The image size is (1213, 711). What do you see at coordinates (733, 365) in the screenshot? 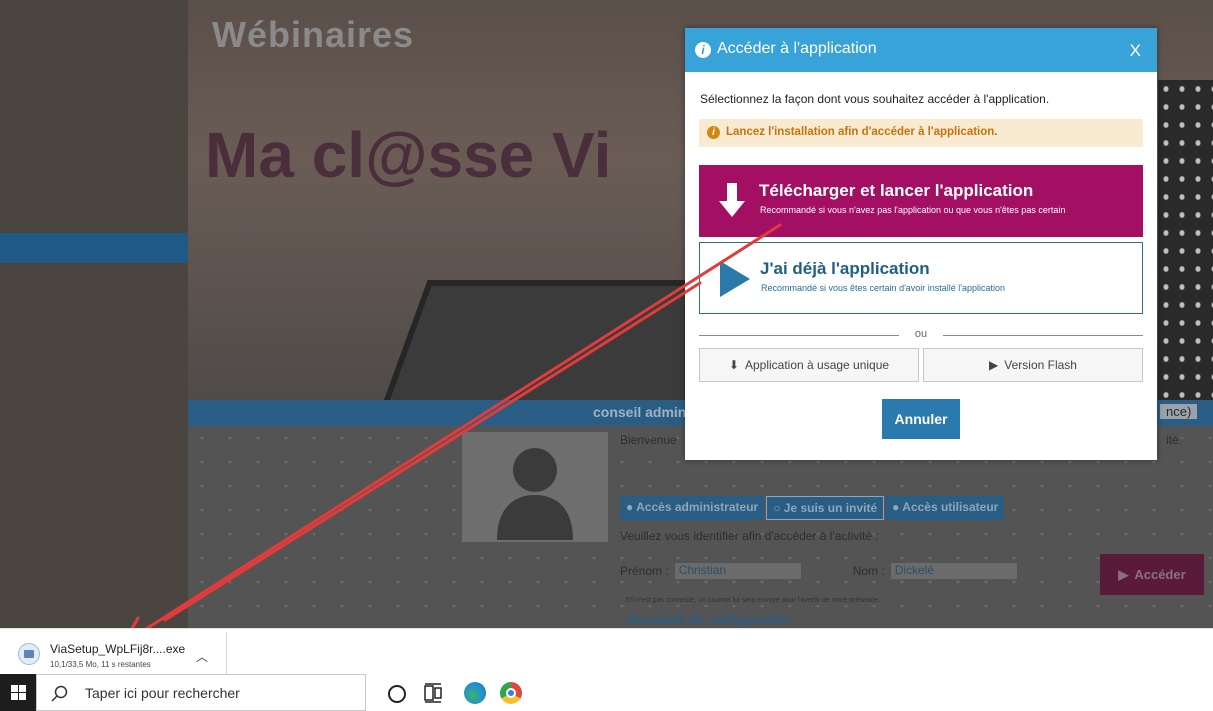
I see `download-small-icon: ⬇` at bounding box center [733, 365].